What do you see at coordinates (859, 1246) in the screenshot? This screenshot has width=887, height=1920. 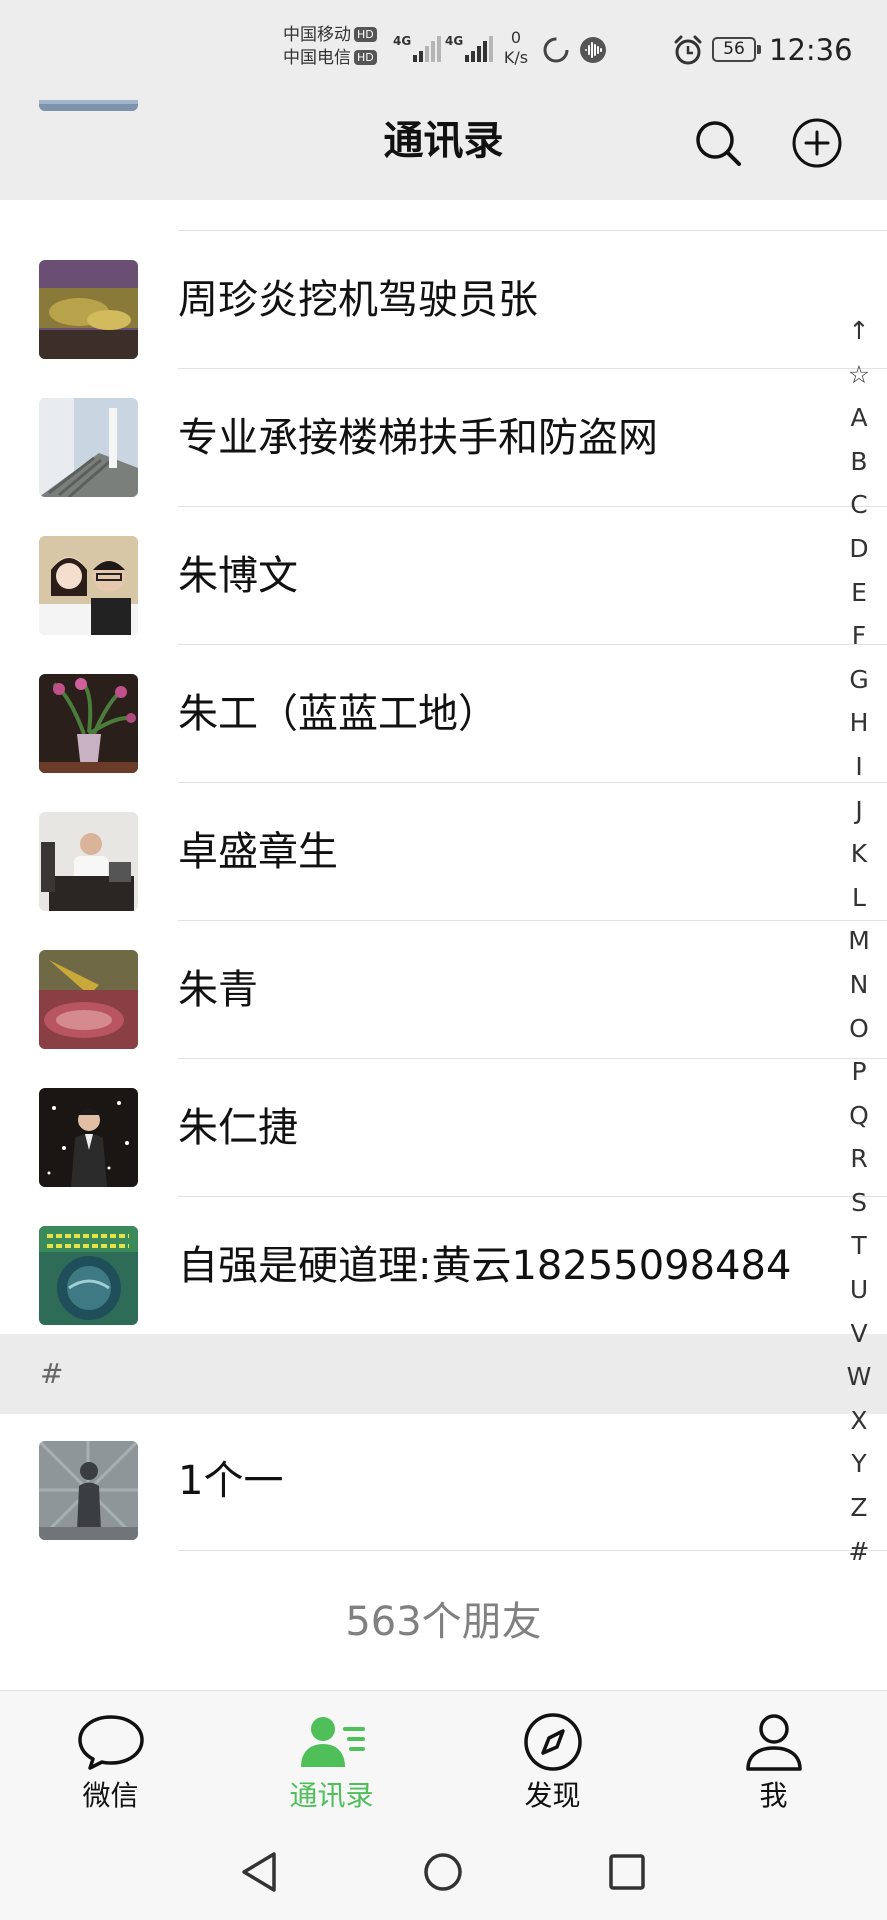 I see `index-letter: T` at bounding box center [859, 1246].